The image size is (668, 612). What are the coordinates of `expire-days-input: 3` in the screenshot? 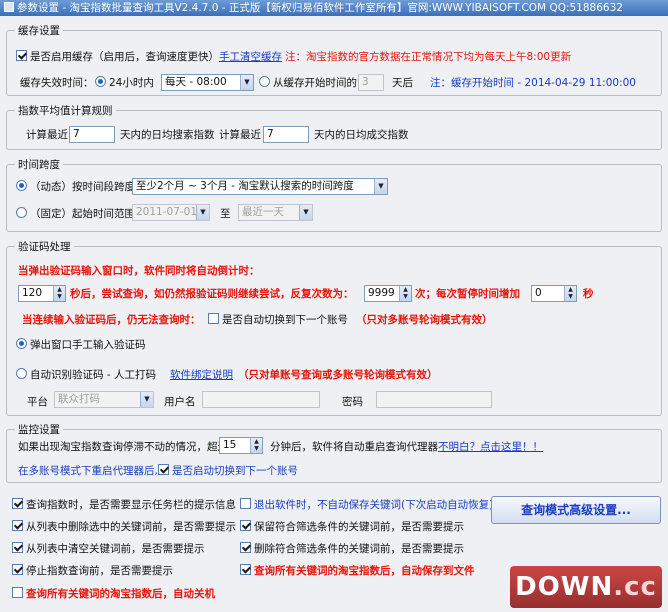 It's located at (371, 82).